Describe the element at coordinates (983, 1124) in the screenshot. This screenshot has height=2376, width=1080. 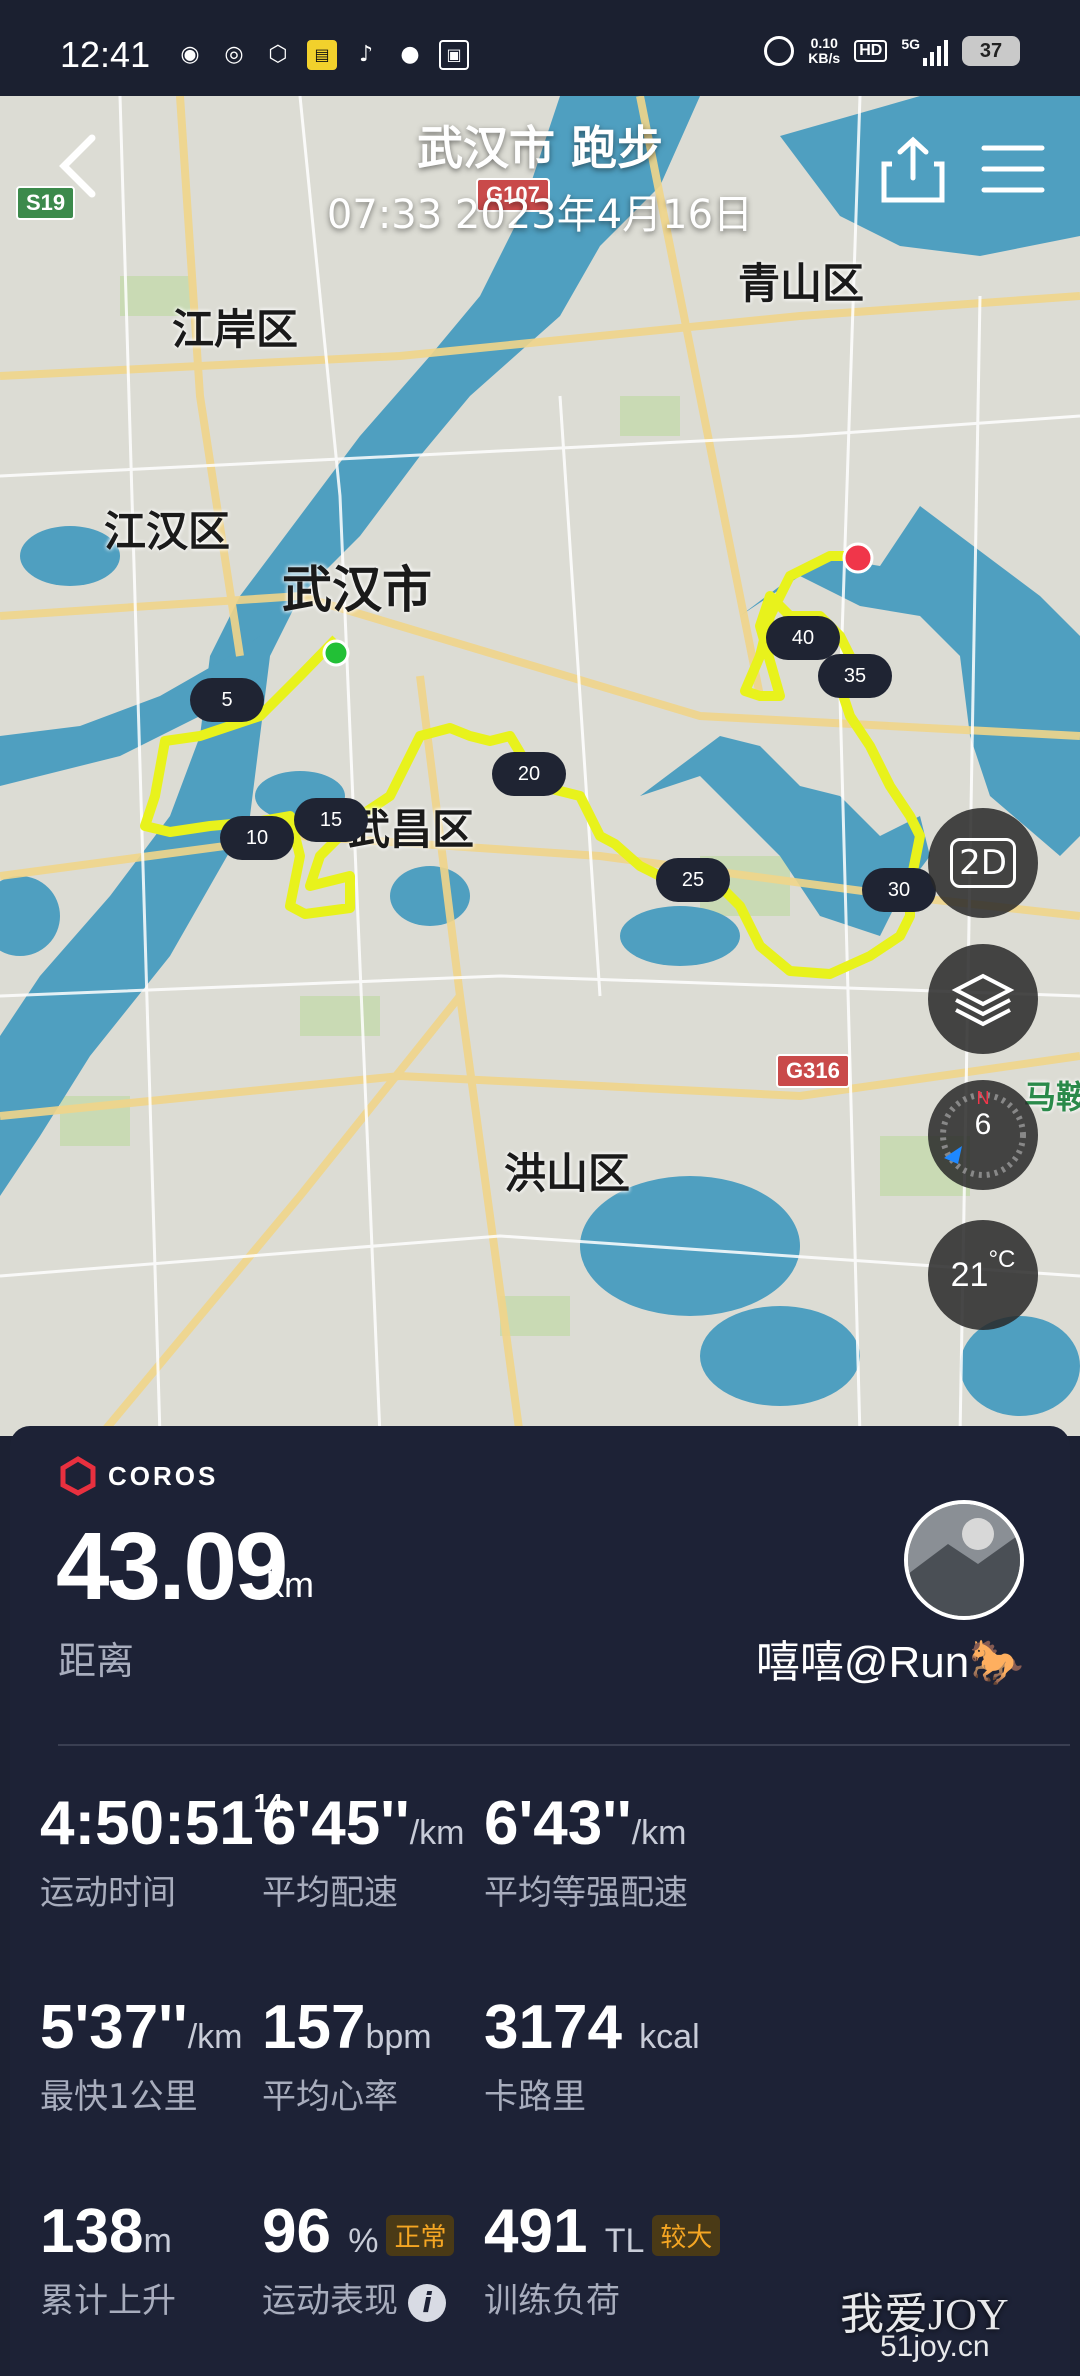
I see `compass-value: 6` at that location.